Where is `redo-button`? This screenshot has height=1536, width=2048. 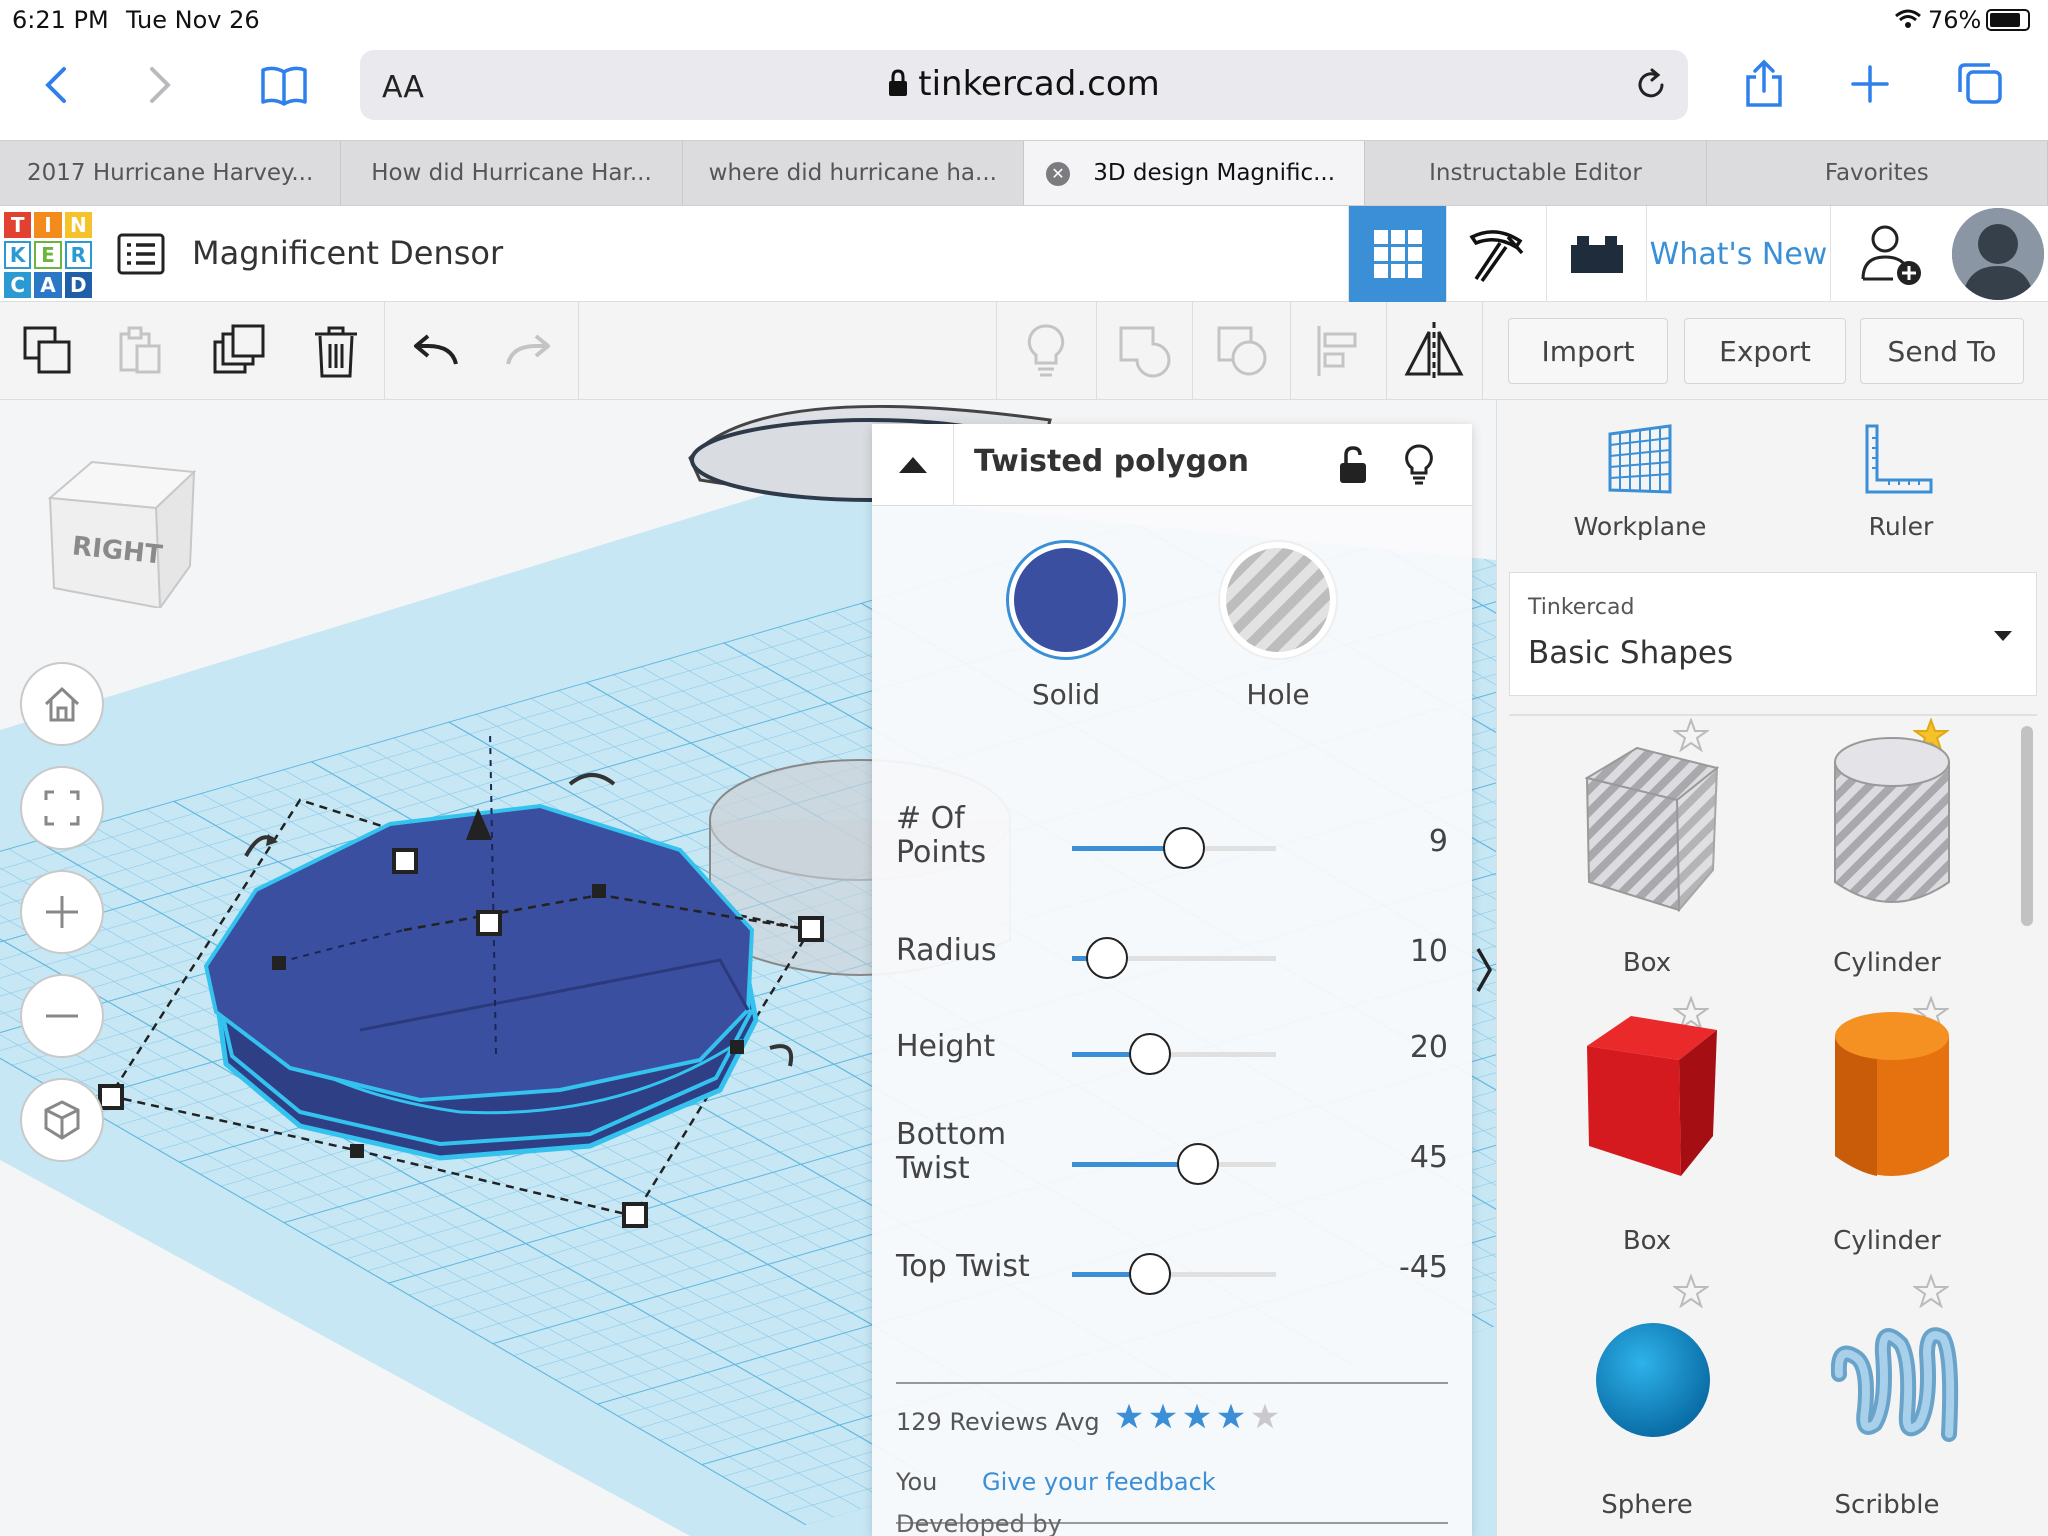
redo-button is located at coordinates (528, 351).